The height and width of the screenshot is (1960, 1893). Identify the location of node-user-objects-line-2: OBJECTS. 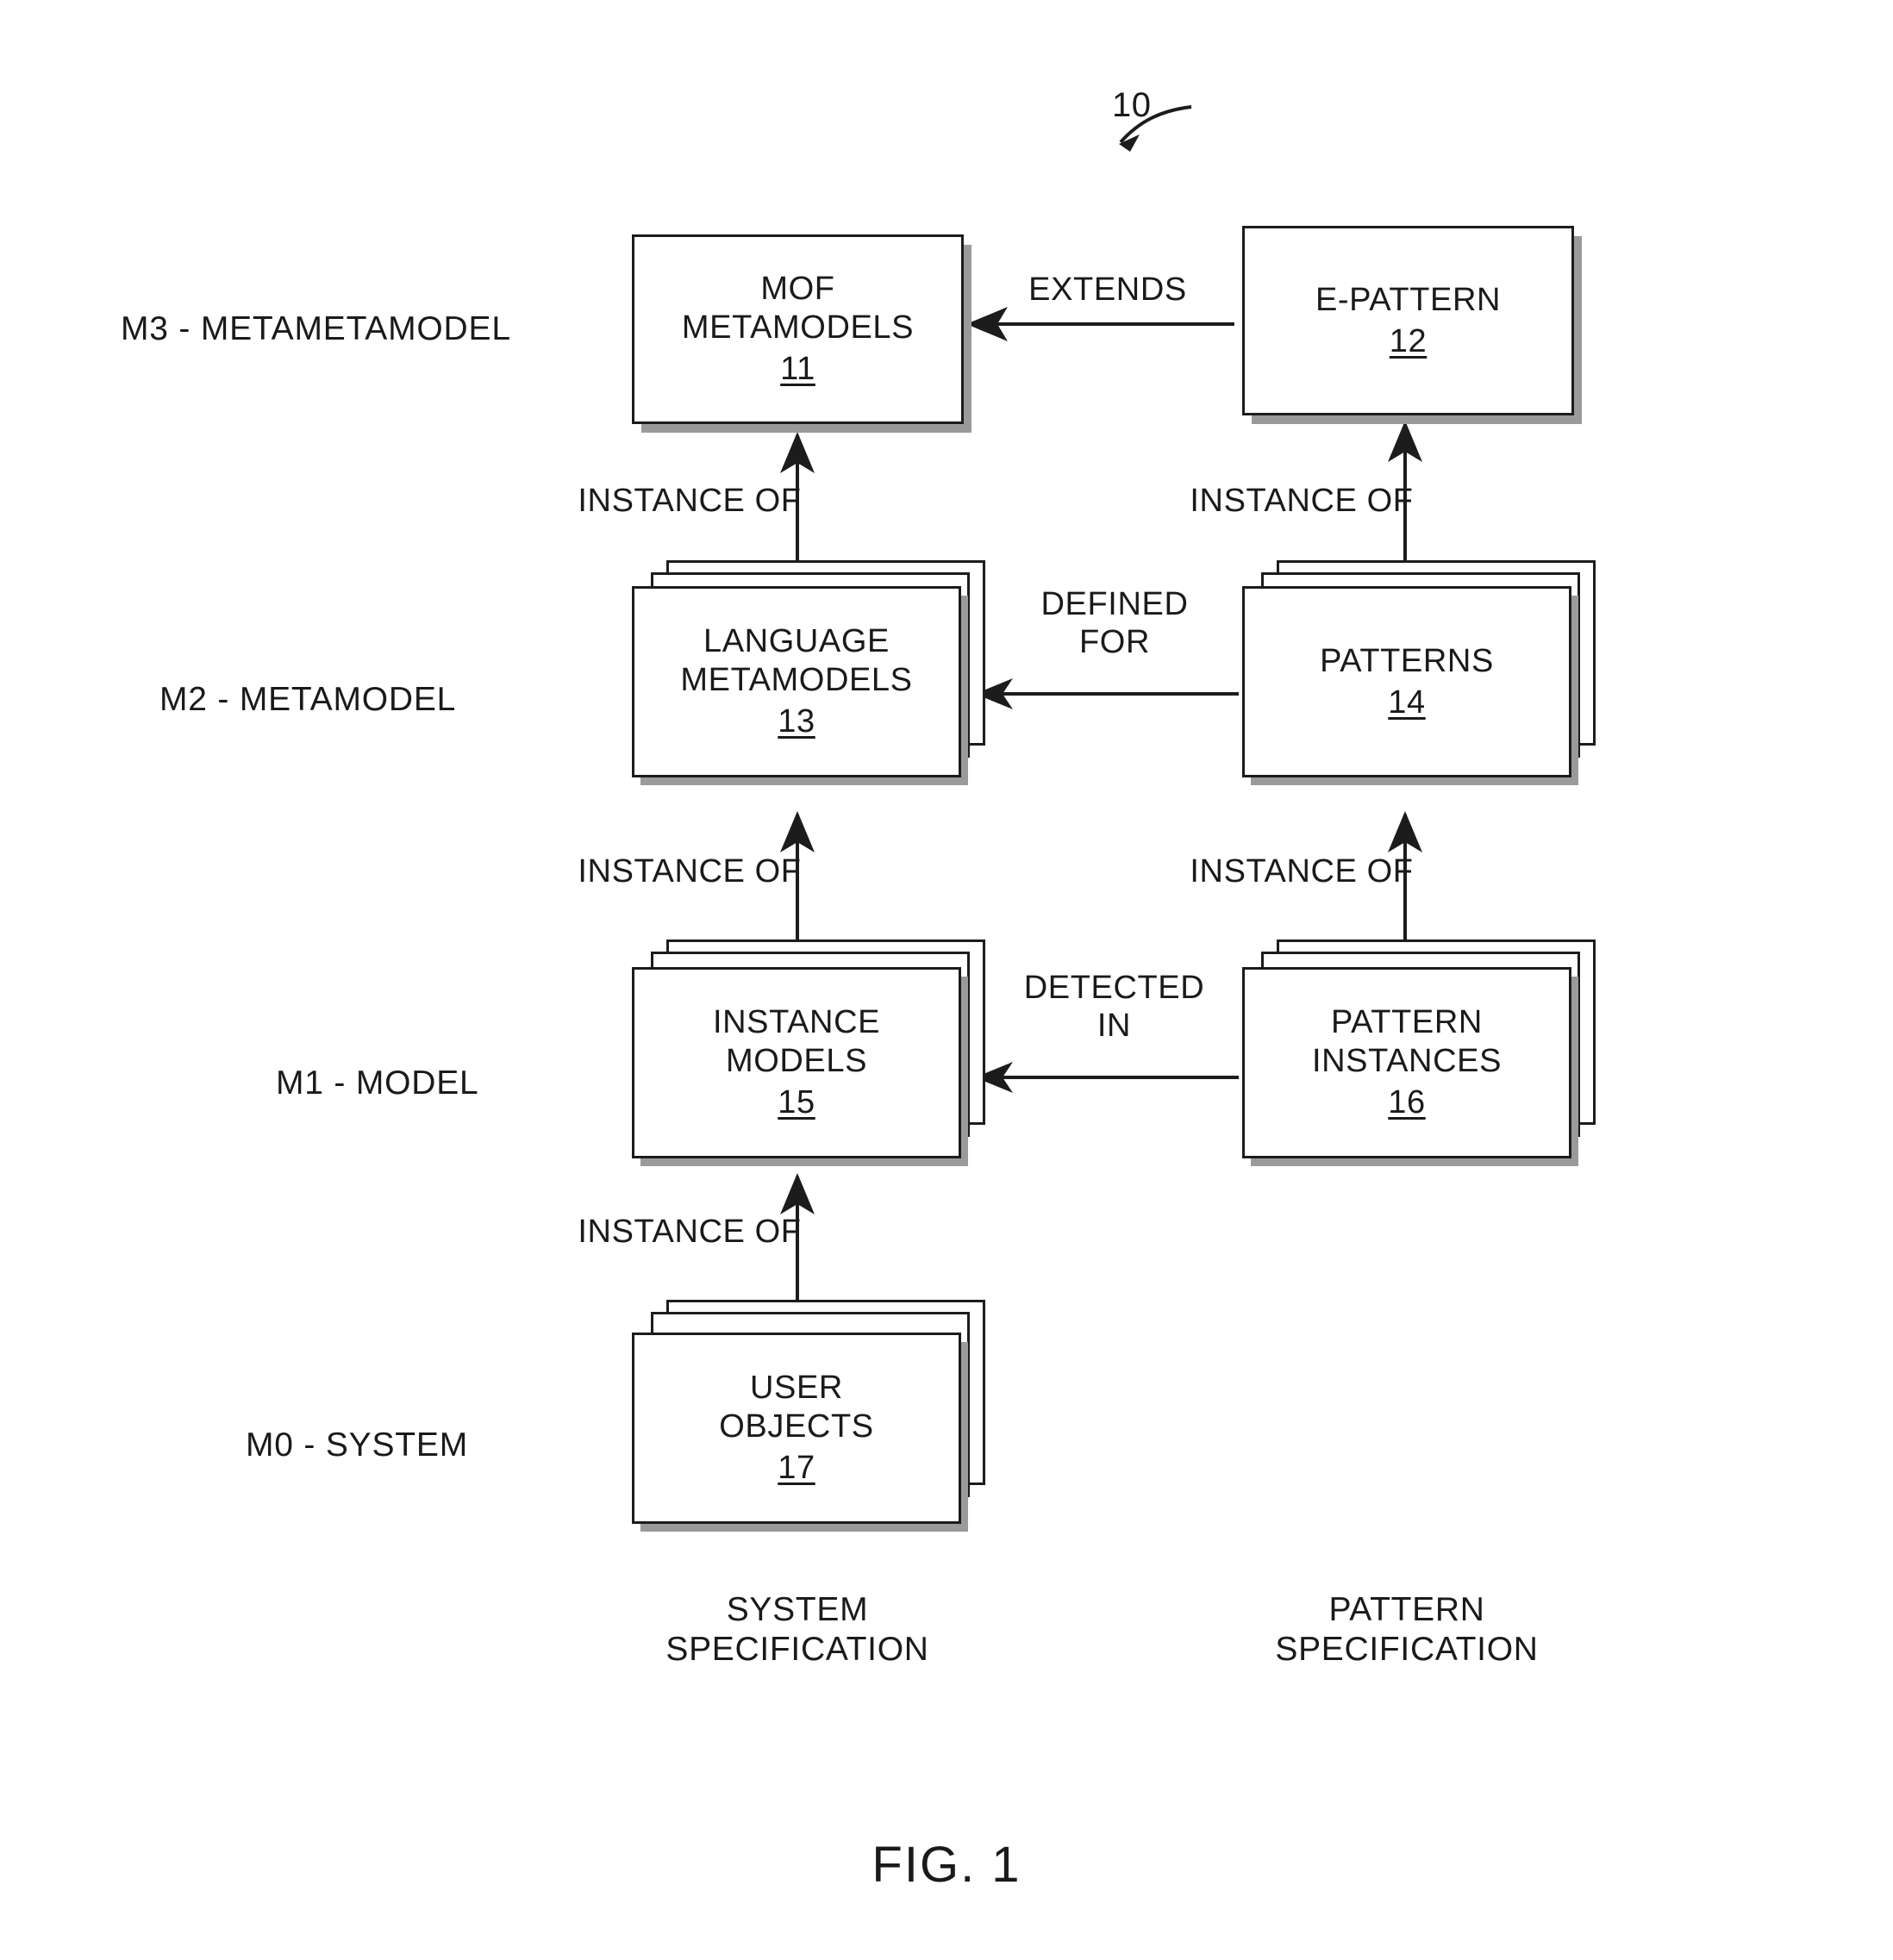
(796, 1427).